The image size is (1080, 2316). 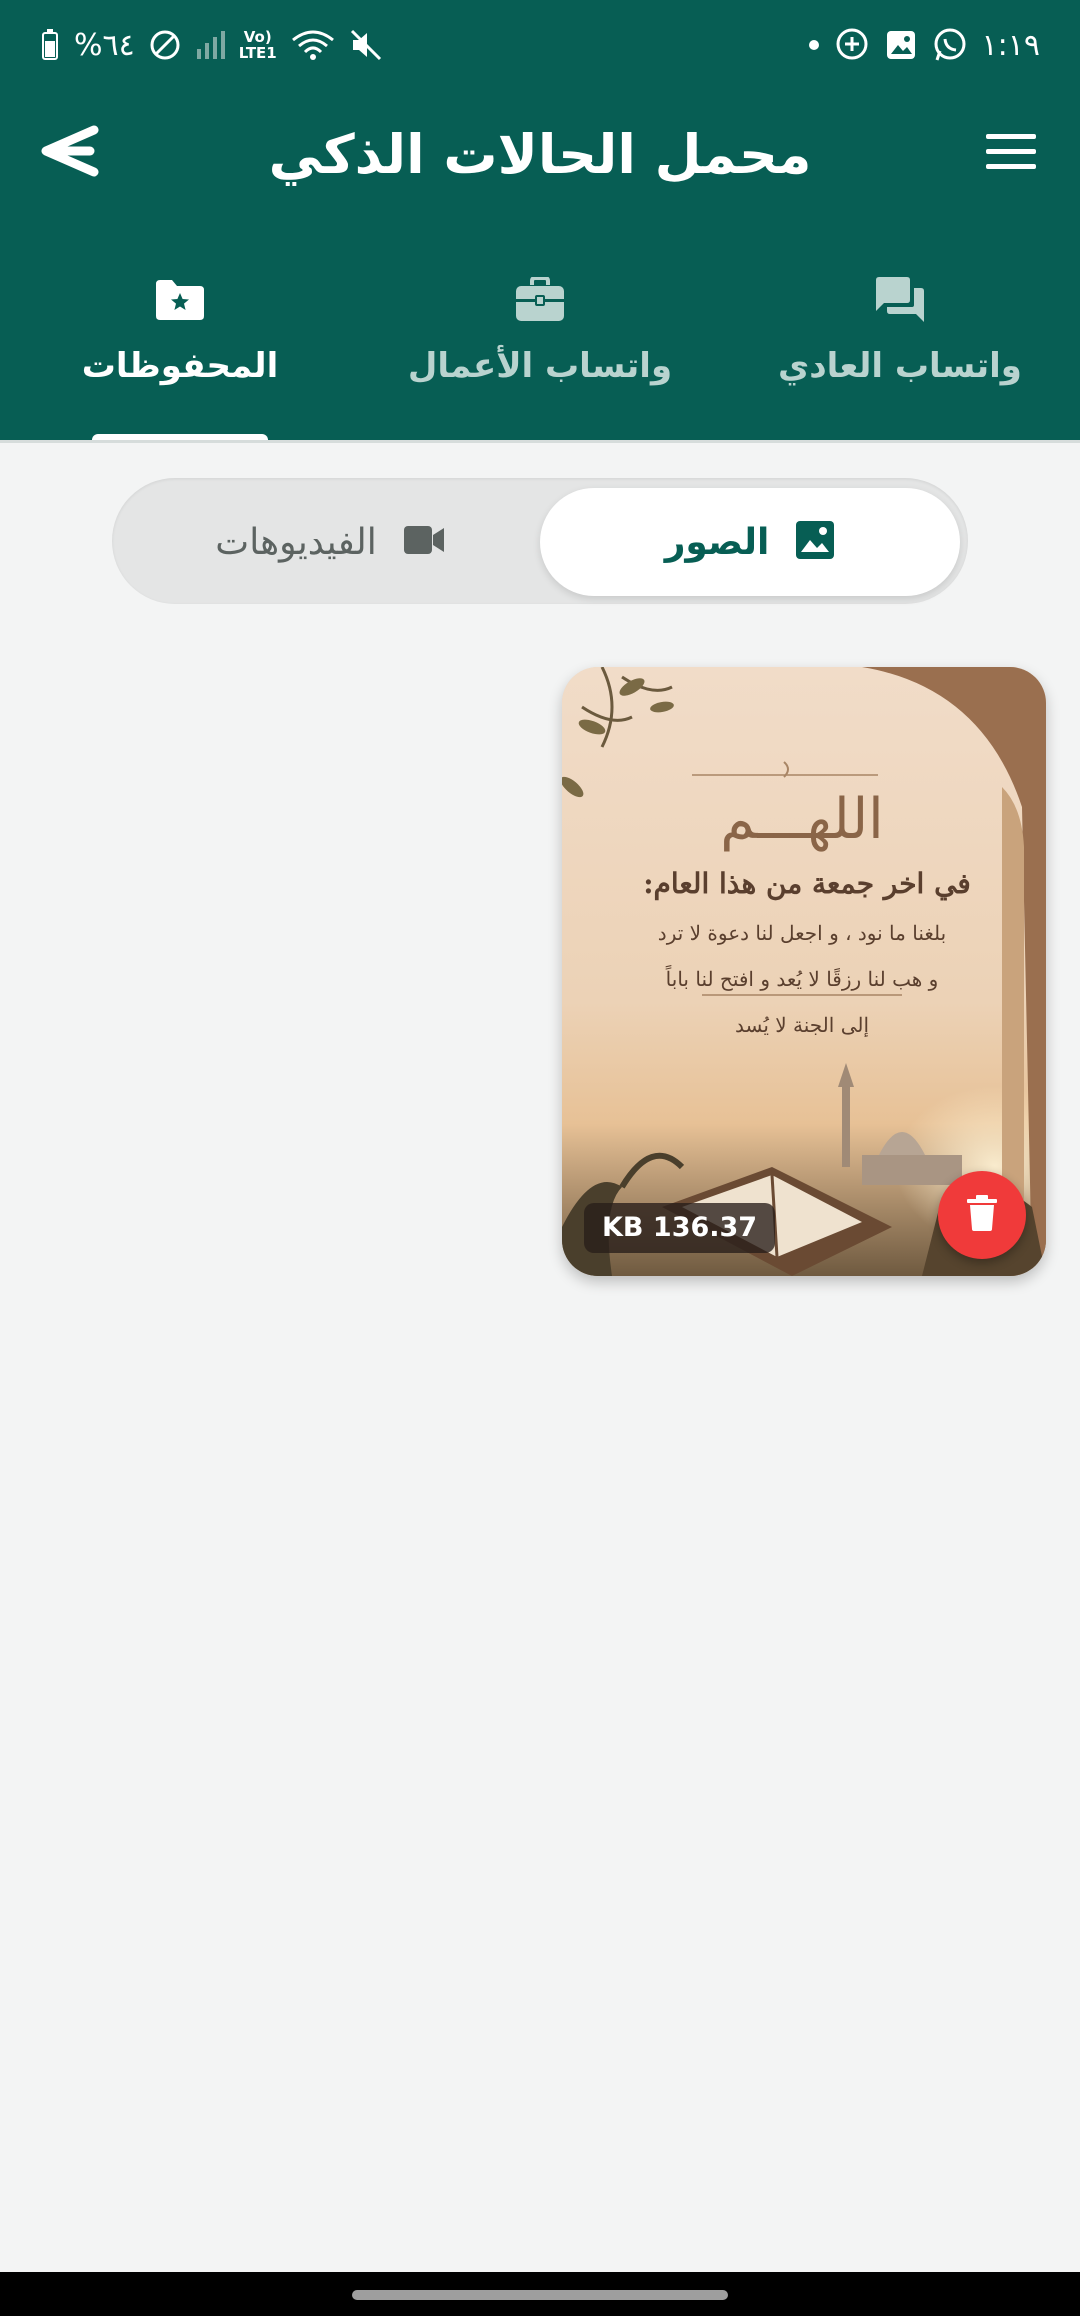 I want to click on signal-icon, so click(x=210, y=45).